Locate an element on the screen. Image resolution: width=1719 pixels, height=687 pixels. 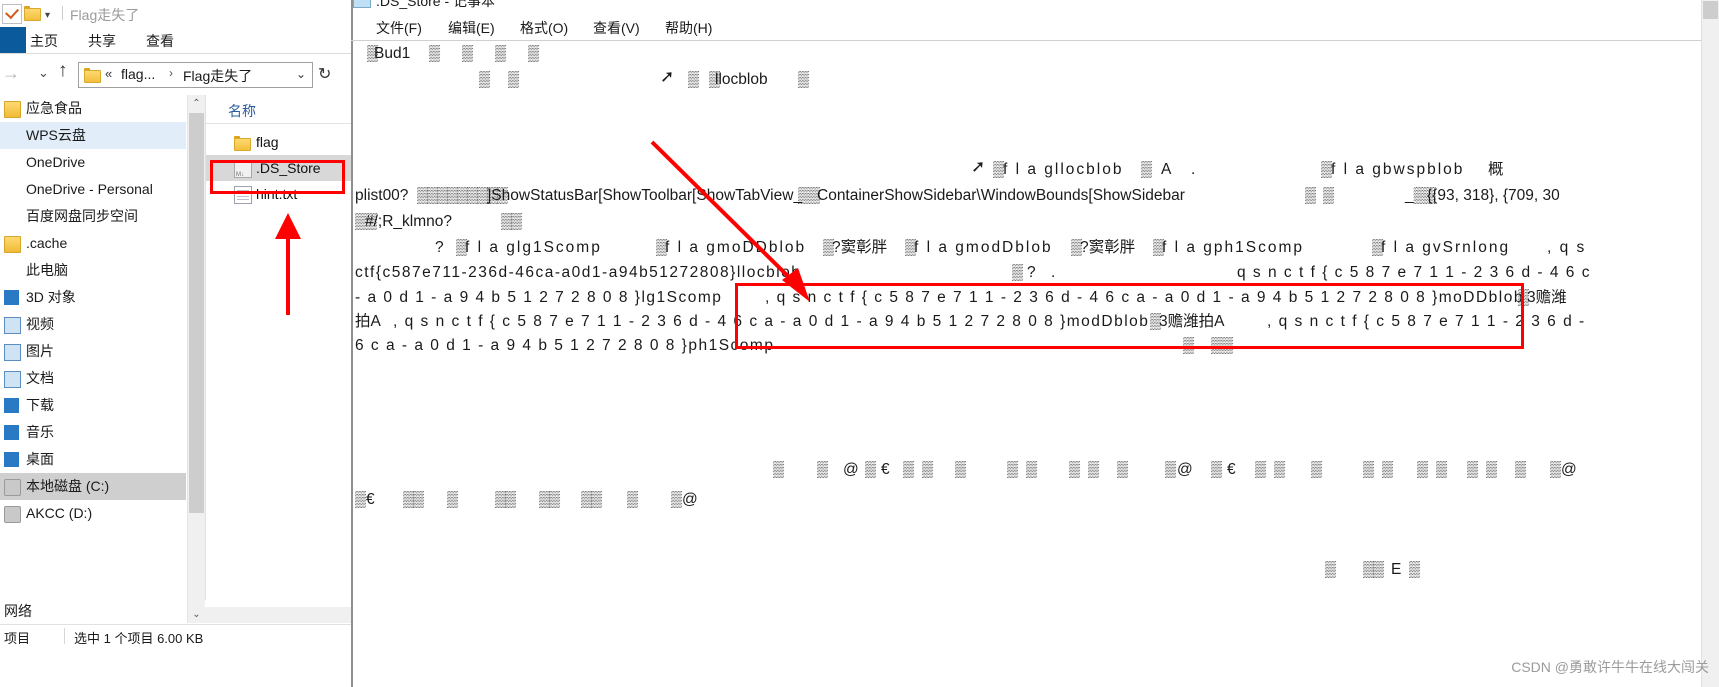
tab-share: 共享 is located at coordinates (102, 41).